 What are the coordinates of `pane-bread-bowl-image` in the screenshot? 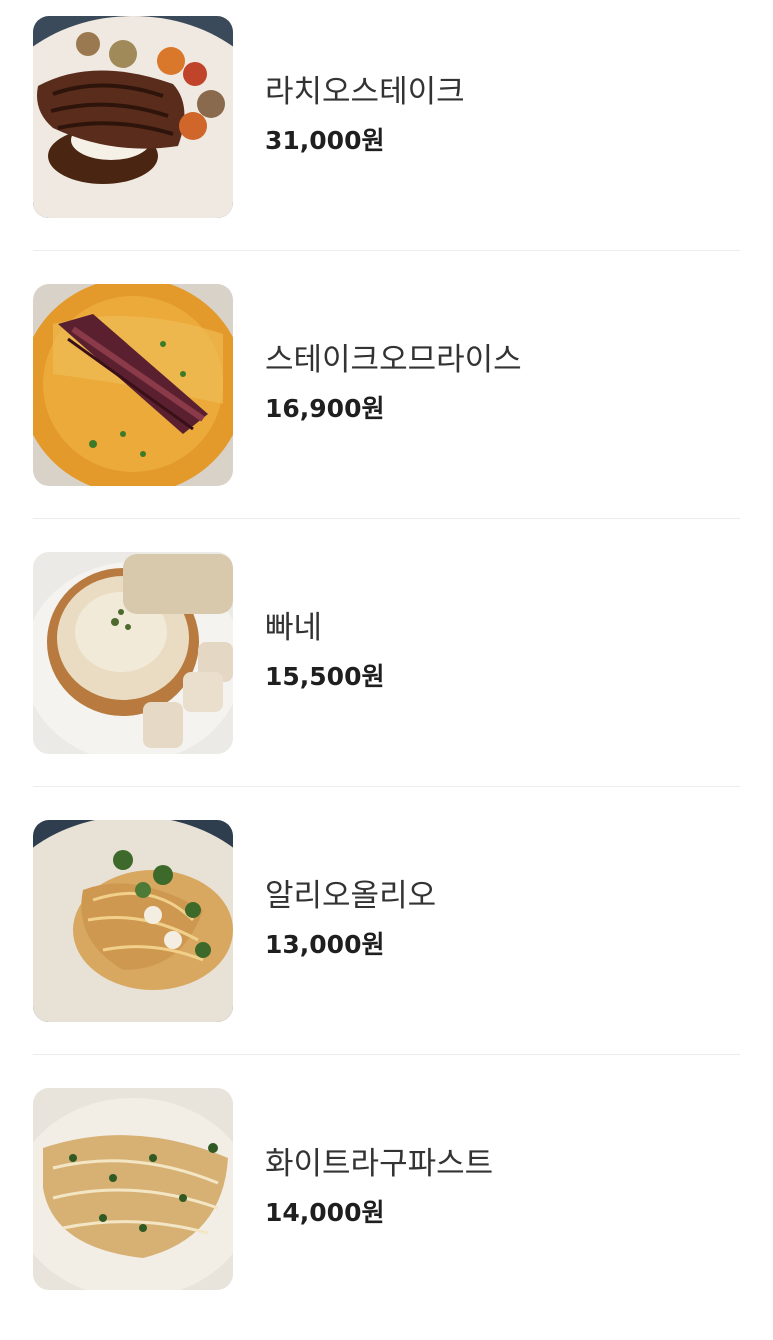 It's located at (133, 653).